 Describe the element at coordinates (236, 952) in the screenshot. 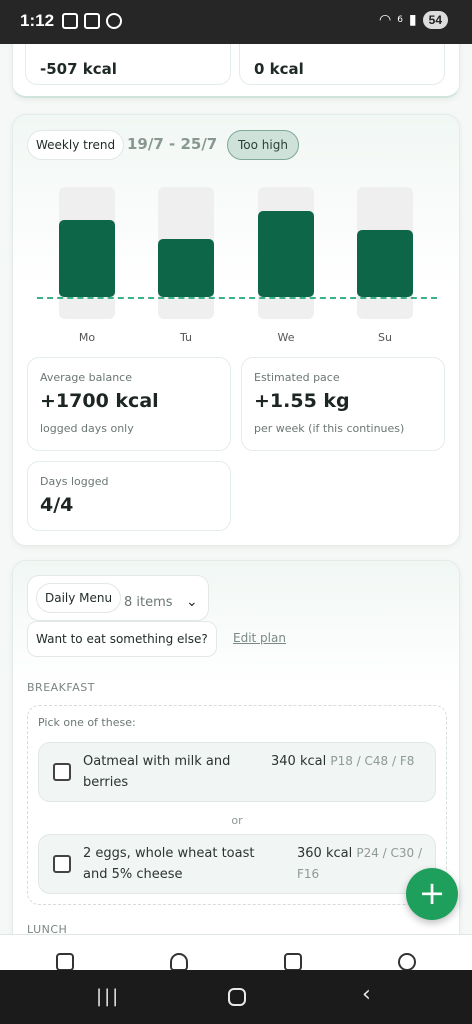

I see `bottom-navigation` at that location.